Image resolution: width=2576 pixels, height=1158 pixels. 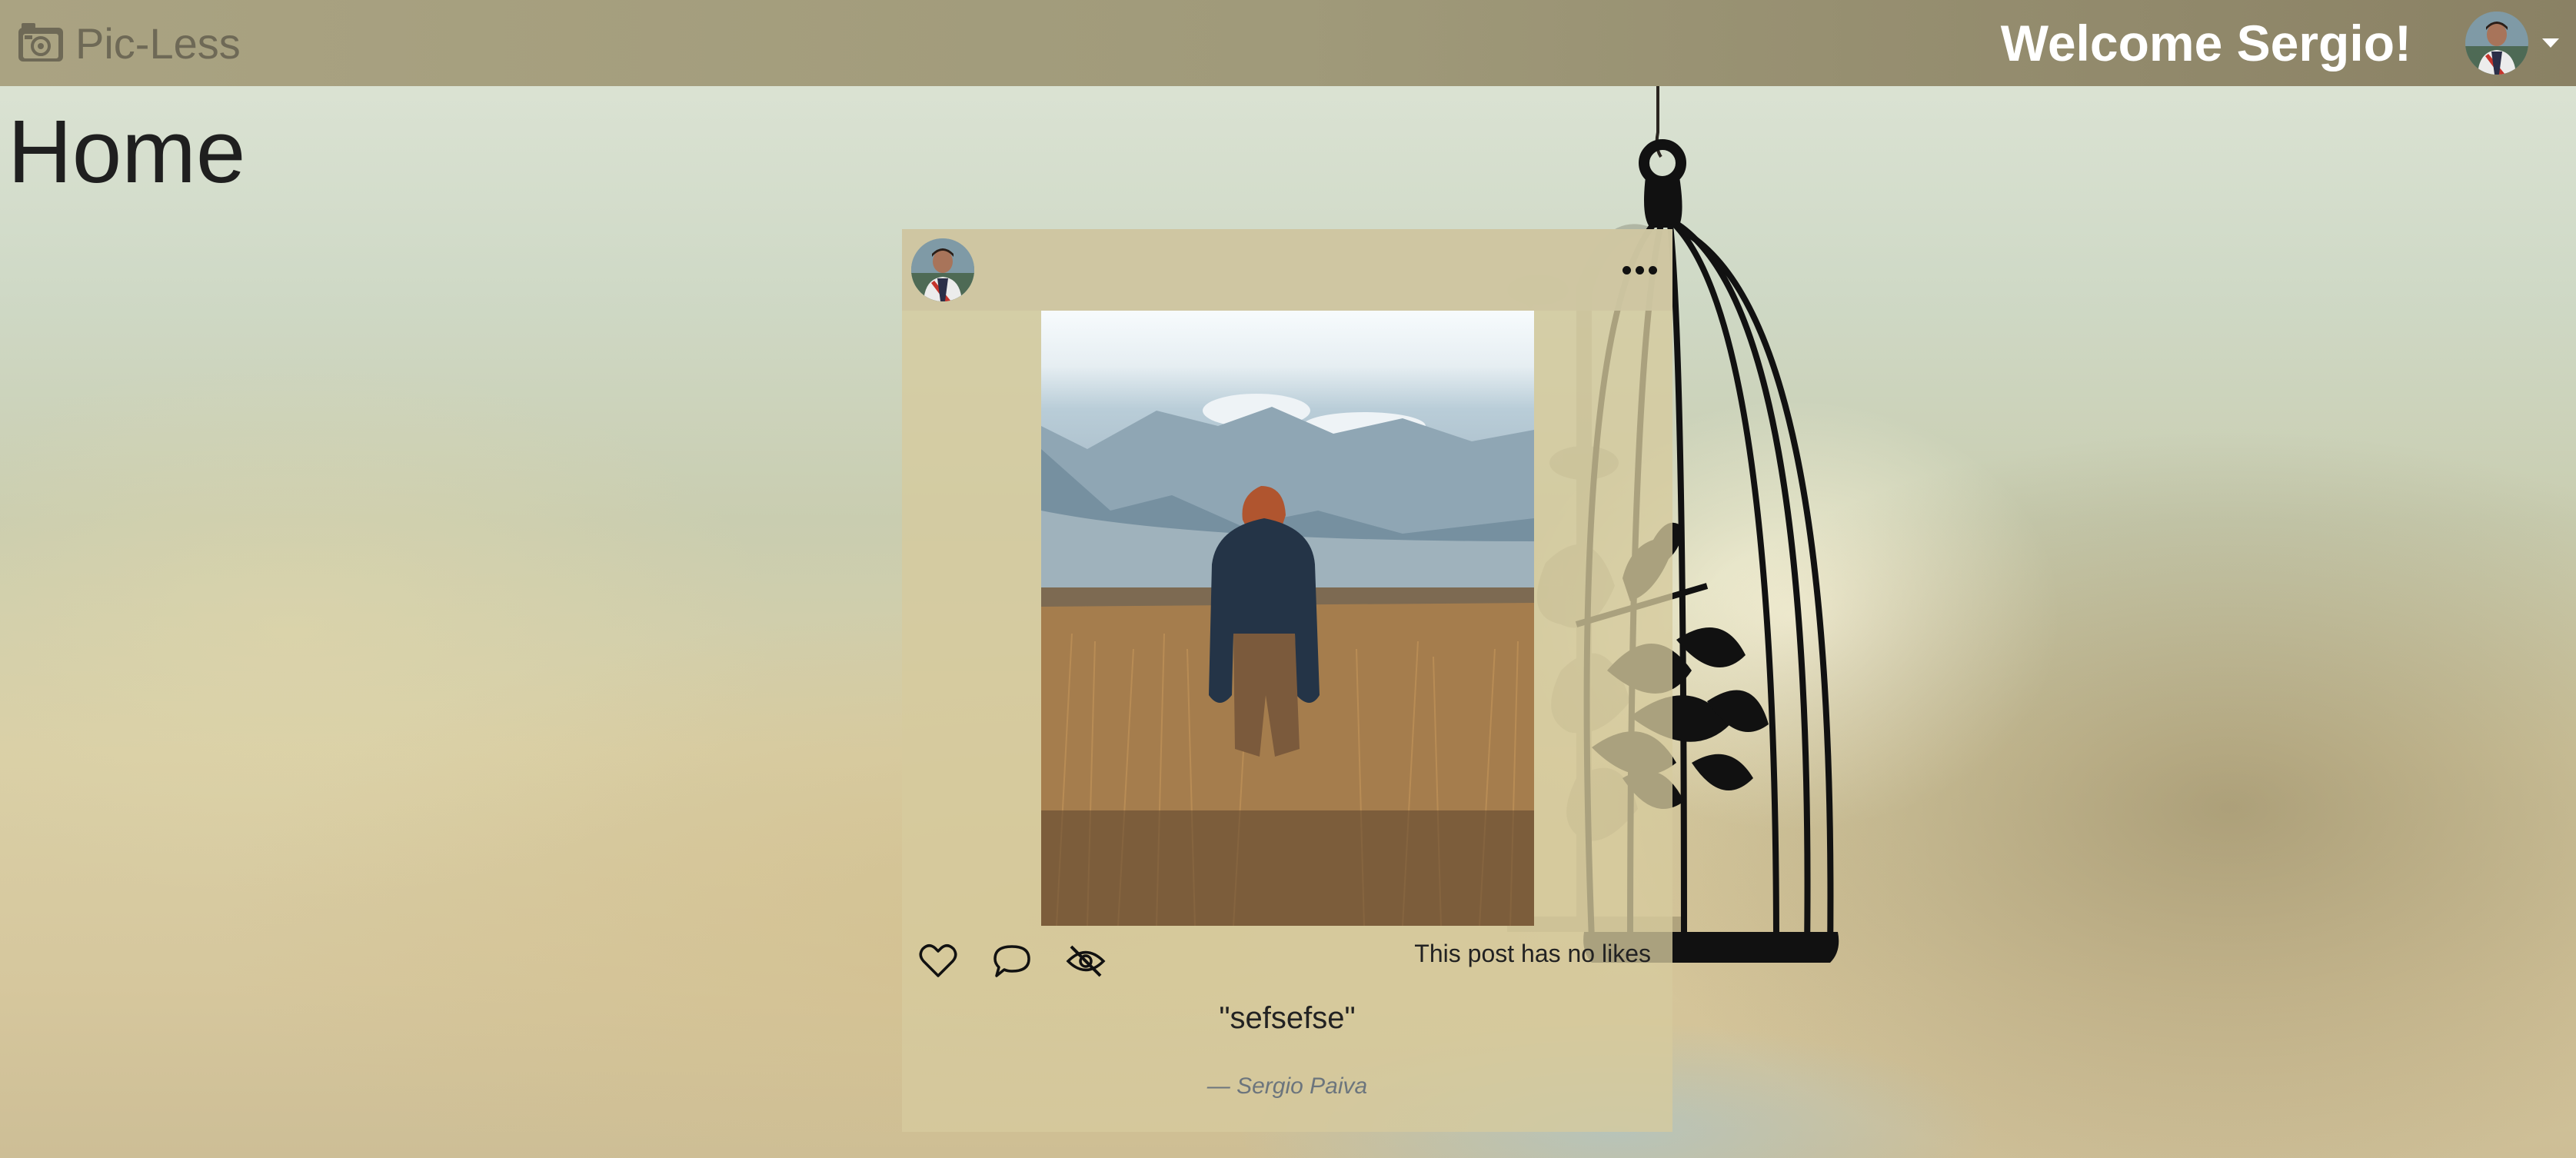 I want to click on brand-link: Pic-Less, so click(x=129, y=43).